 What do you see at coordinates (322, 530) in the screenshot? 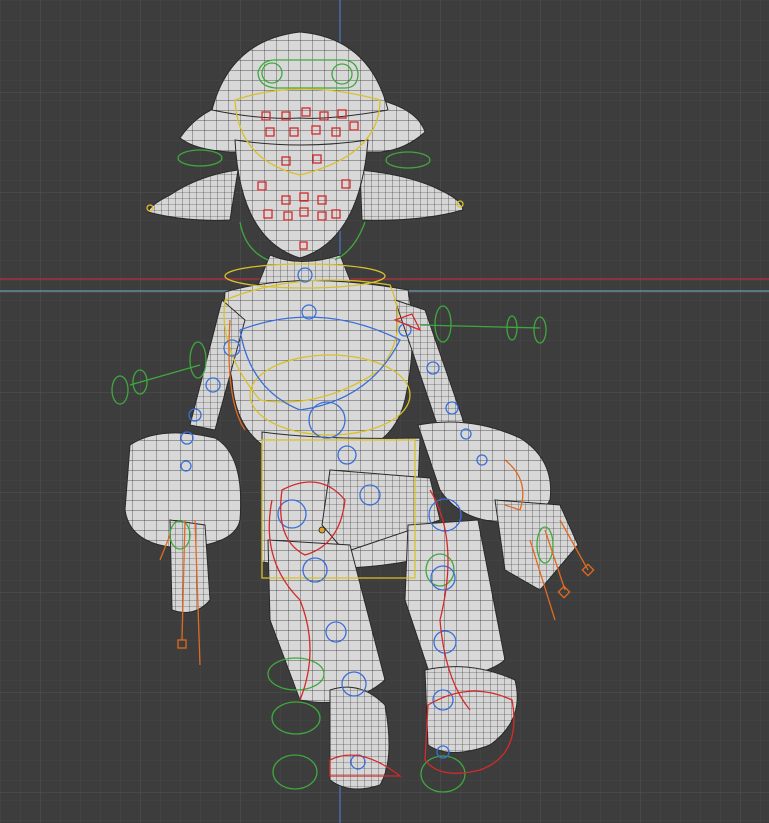
I see `object-origin-marker` at bounding box center [322, 530].